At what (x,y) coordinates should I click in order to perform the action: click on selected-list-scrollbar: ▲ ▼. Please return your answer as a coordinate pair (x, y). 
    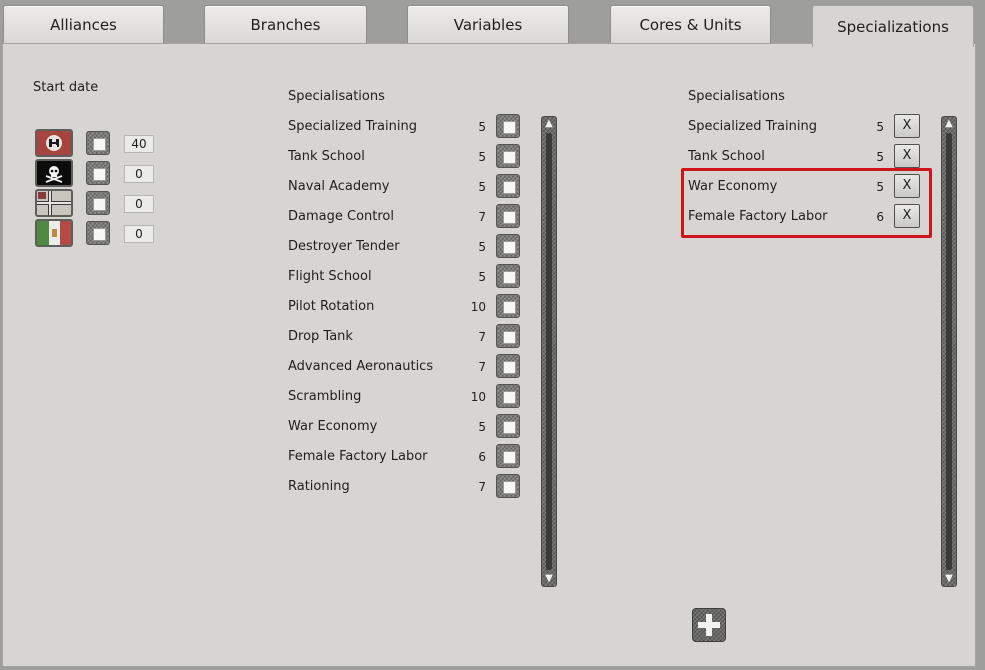
    Looking at the image, I should click on (949, 351).